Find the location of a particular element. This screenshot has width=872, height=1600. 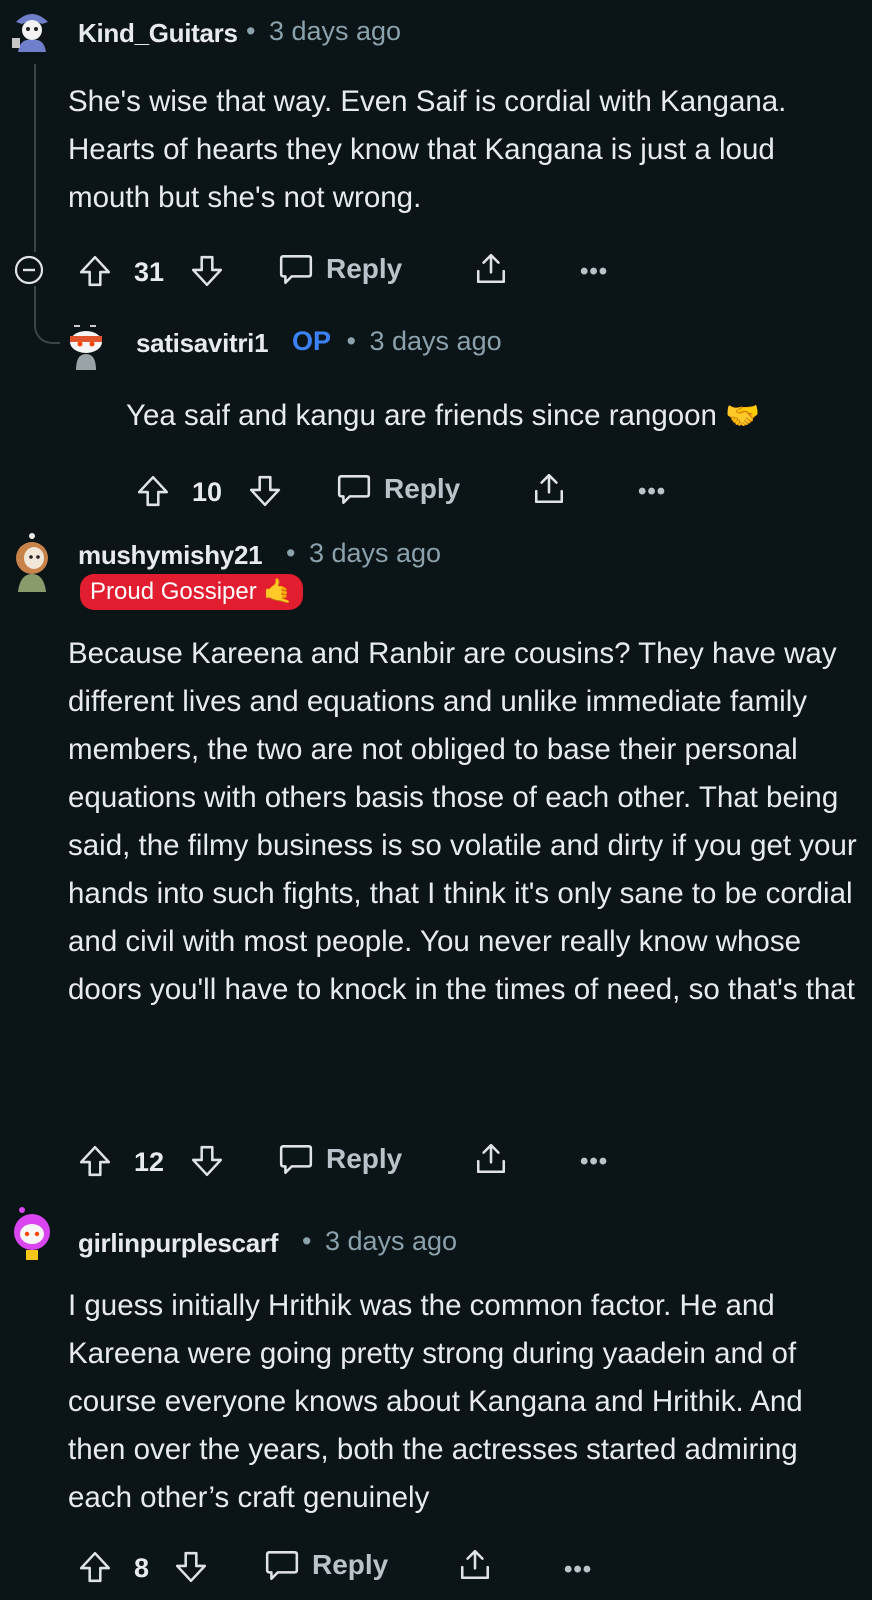

collapse-icon is located at coordinates (29, 270).